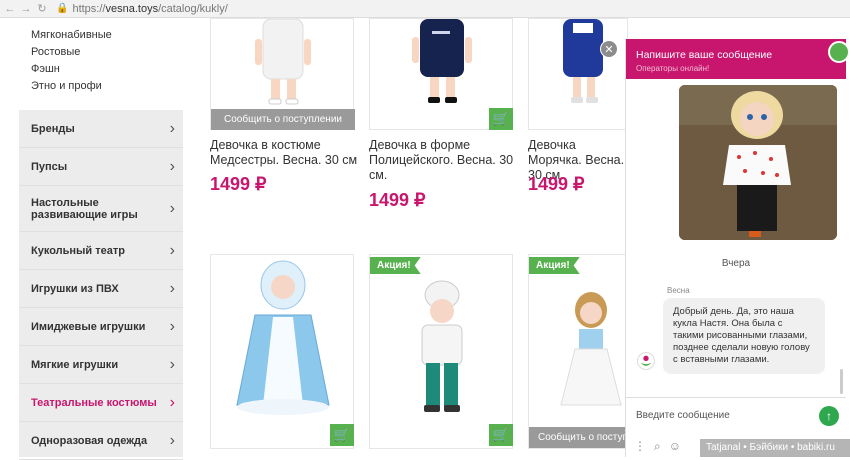  I want to click on chat-brand-icon, so click(839, 52).